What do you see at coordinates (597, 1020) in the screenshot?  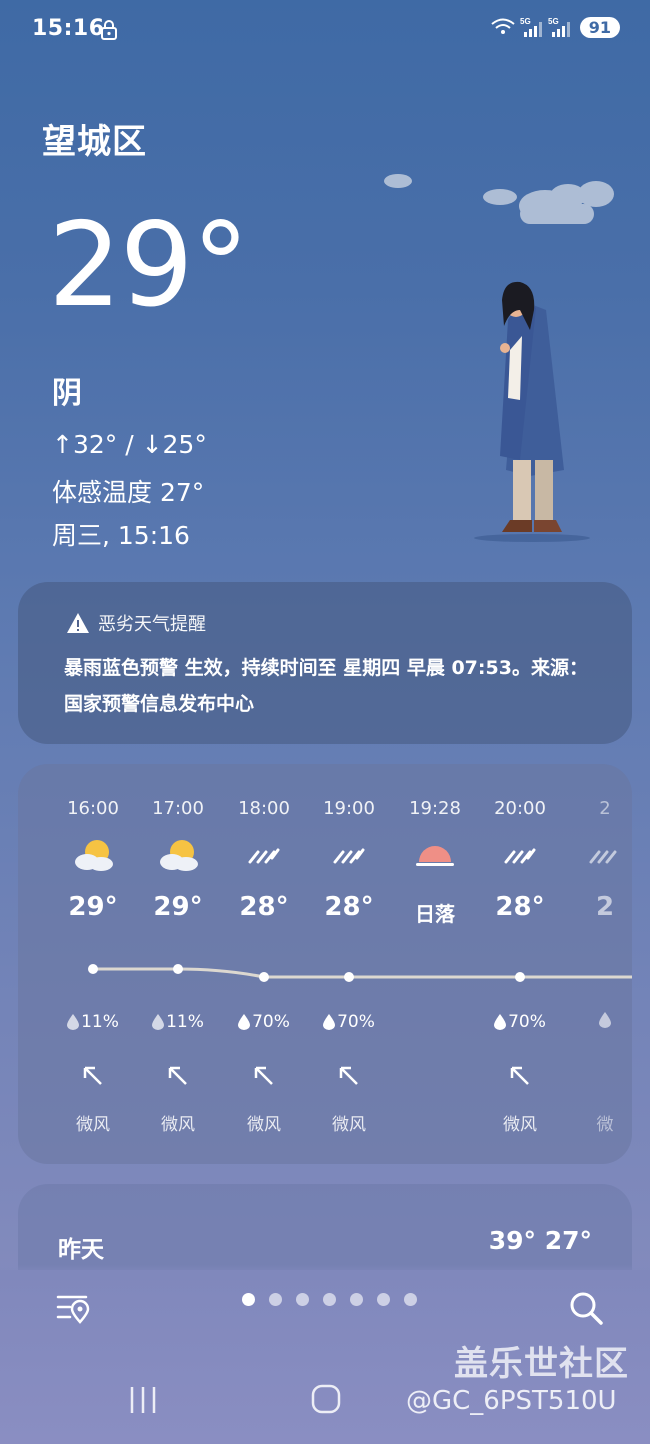 I see `hour-precipitation` at bounding box center [597, 1020].